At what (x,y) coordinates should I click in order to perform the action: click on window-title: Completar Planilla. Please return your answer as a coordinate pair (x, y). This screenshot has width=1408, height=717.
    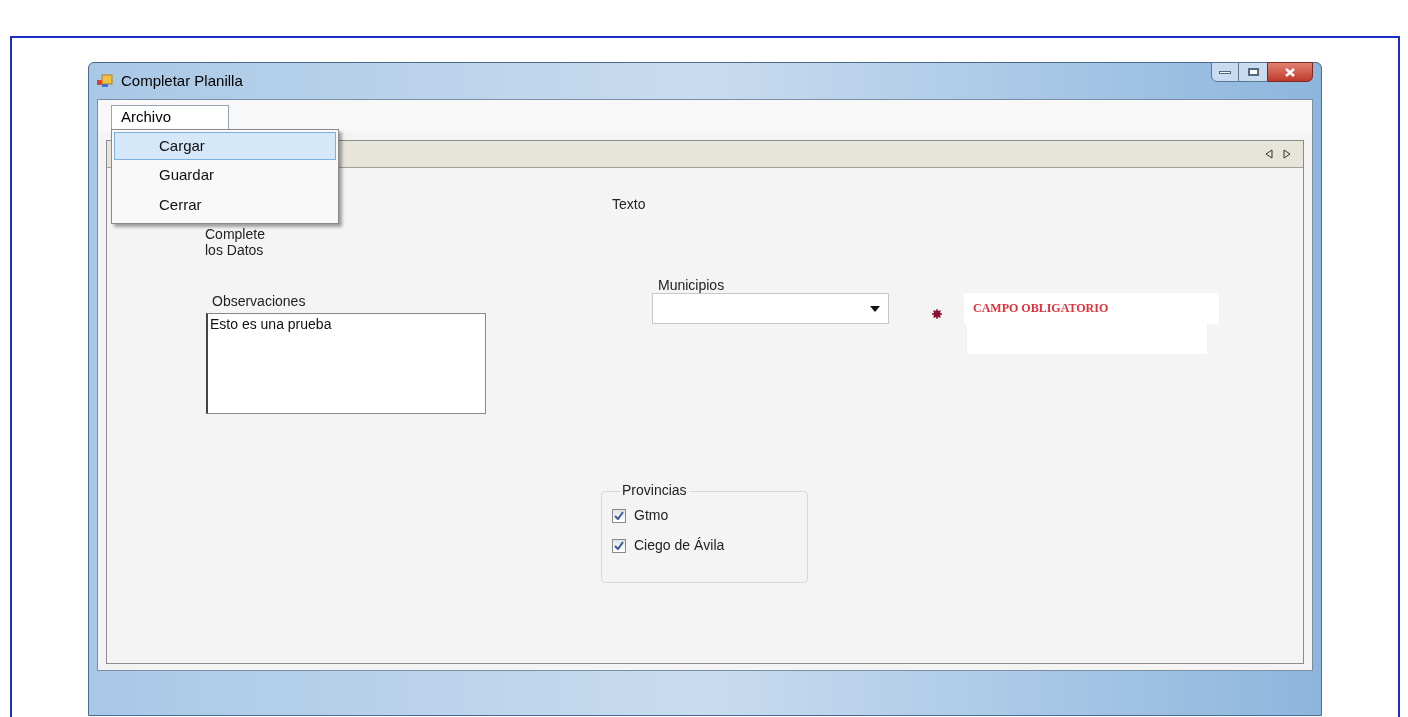
    Looking at the image, I should click on (182, 80).